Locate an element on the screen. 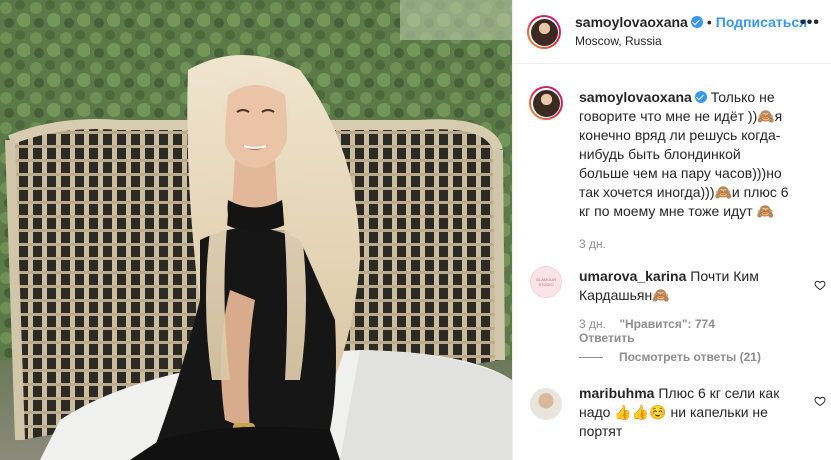 This screenshot has width=831, height=460. caption-username: samoylovaoxana is located at coordinates (635, 97).